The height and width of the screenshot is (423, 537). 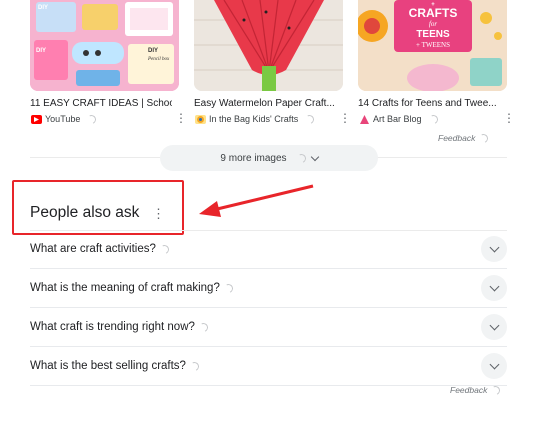 I want to click on teens-crafts-thumbnail-art: + CRAFTS for TEENS + TWEENS, so click(x=432, y=45).